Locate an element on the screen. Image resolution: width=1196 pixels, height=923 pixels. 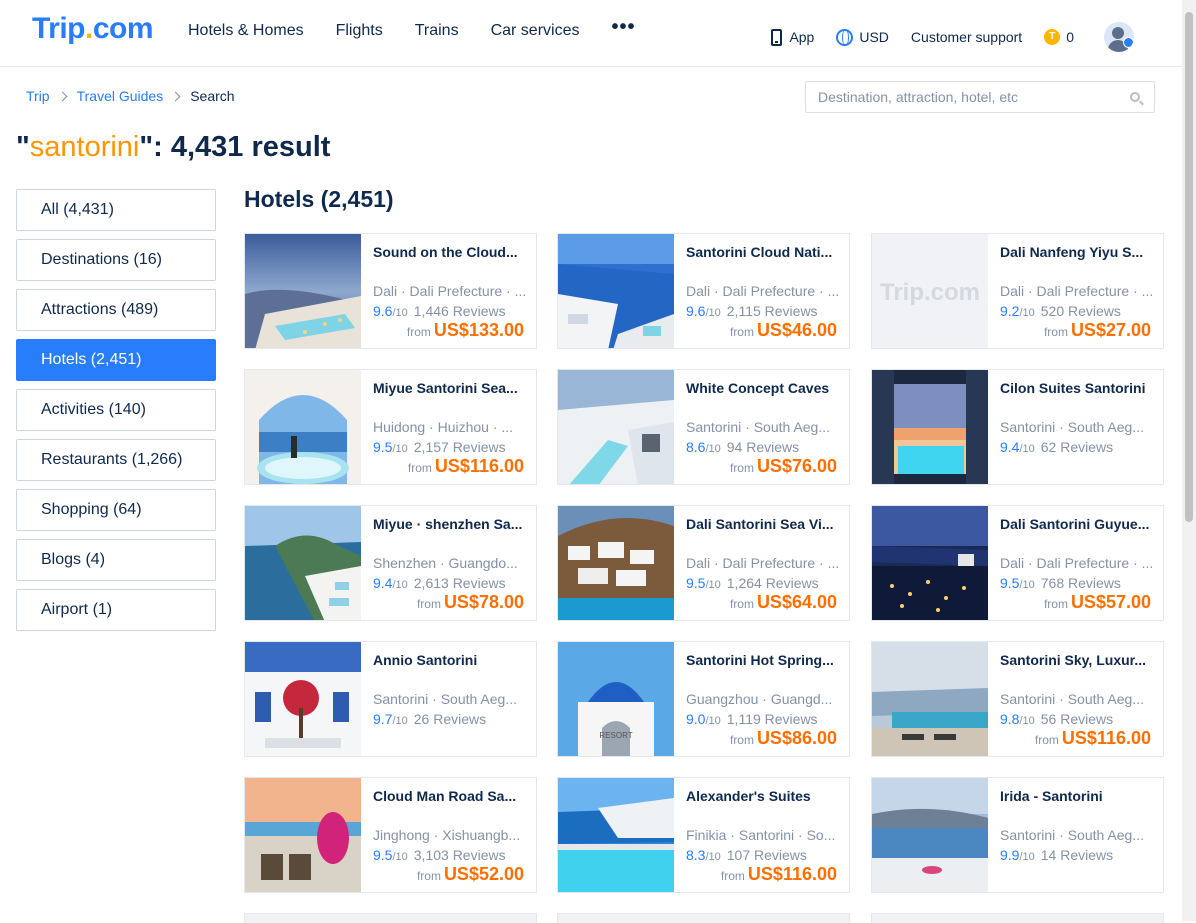
hotel-reviews: 2,613 Reviews is located at coordinates (459, 583).